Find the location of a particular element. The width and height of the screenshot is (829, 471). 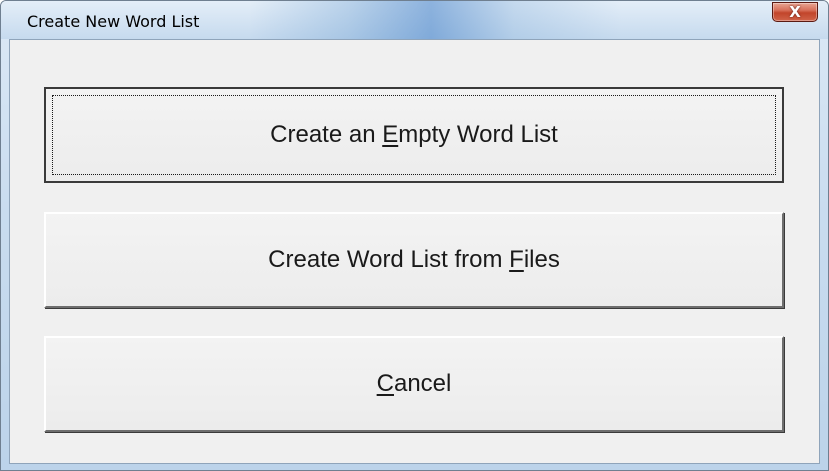

cancel-label: Cancel is located at coordinates (414, 383).